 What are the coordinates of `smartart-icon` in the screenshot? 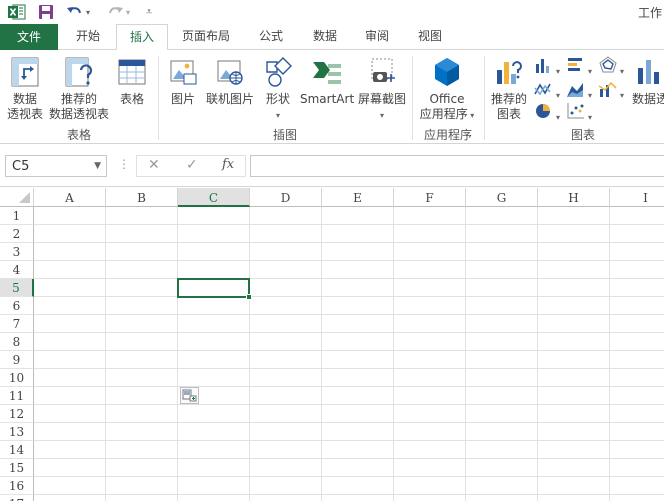 It's located at (327, 73).